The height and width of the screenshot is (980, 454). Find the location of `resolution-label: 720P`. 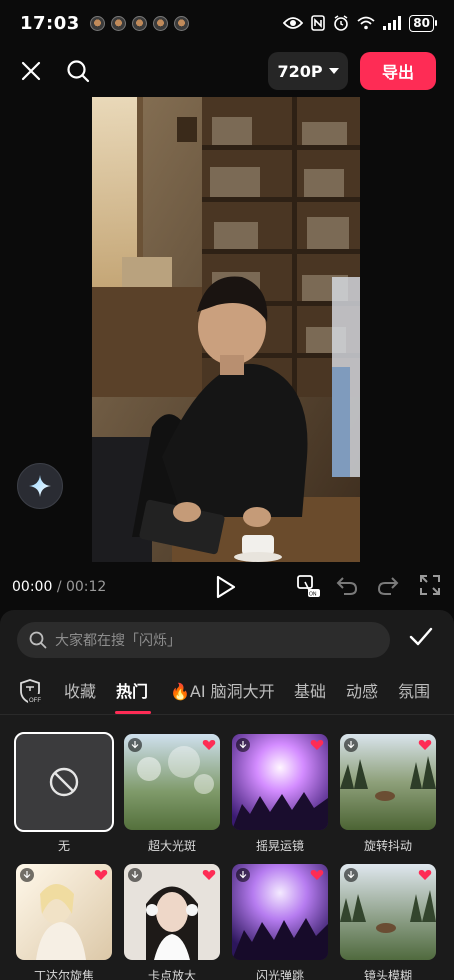

resolution-label: 720P is located at coordinates (300, 71).